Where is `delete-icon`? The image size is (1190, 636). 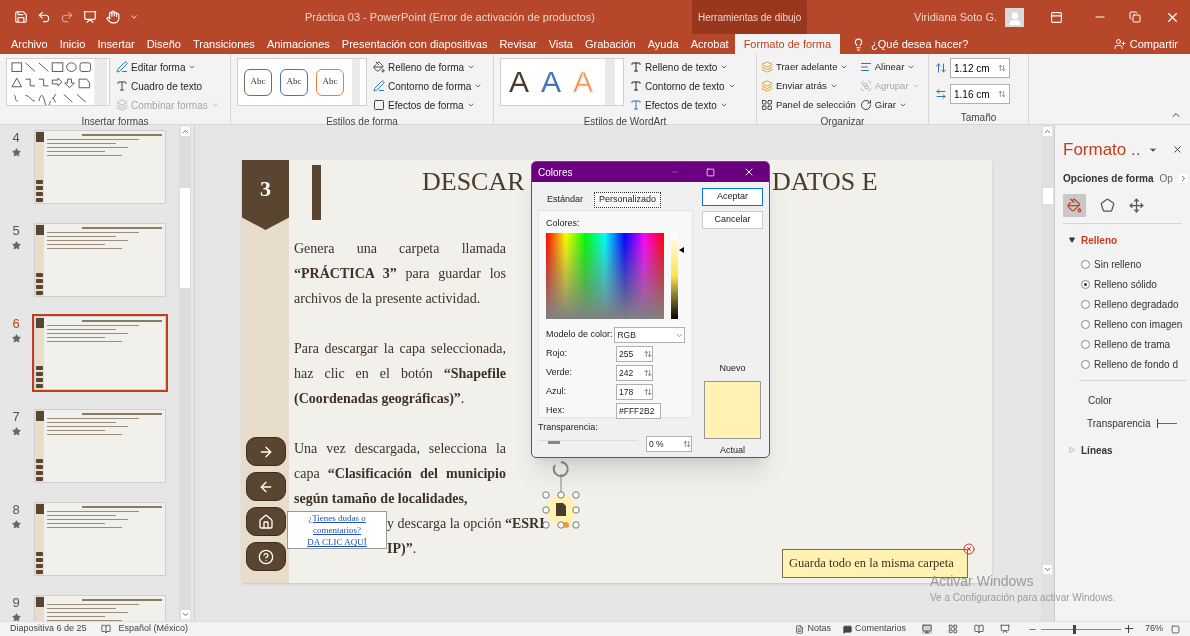
delete-icon is located at coordinates (969, 549).